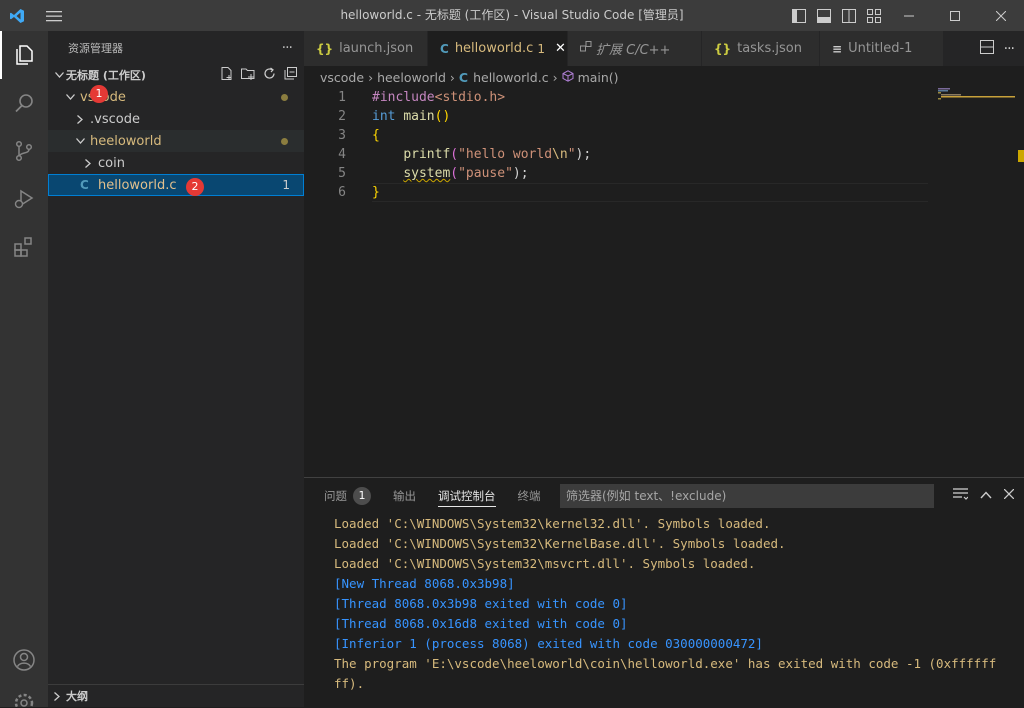  What do you see at coordinates (427, 173) in the screenshot?
I see `code-token: system` at bounding box center [427, 173].